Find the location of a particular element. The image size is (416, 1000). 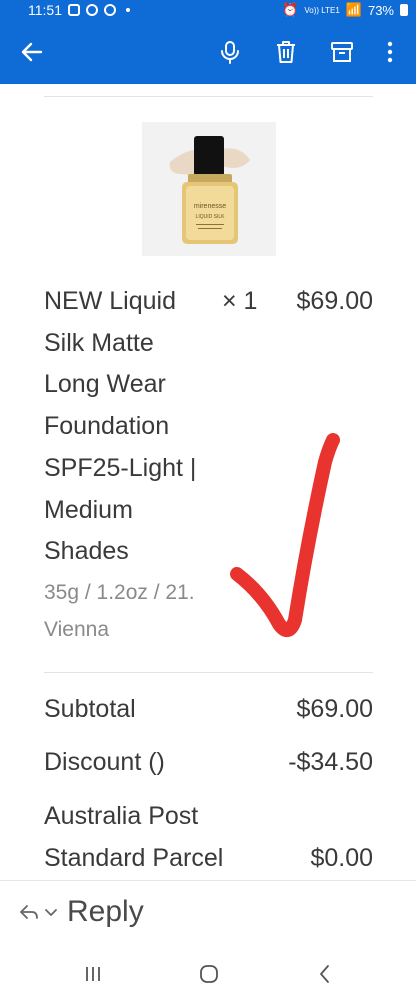

shipping-row: Australia Post Standard Parcel $0.00 is located at coordinates (208, 837).